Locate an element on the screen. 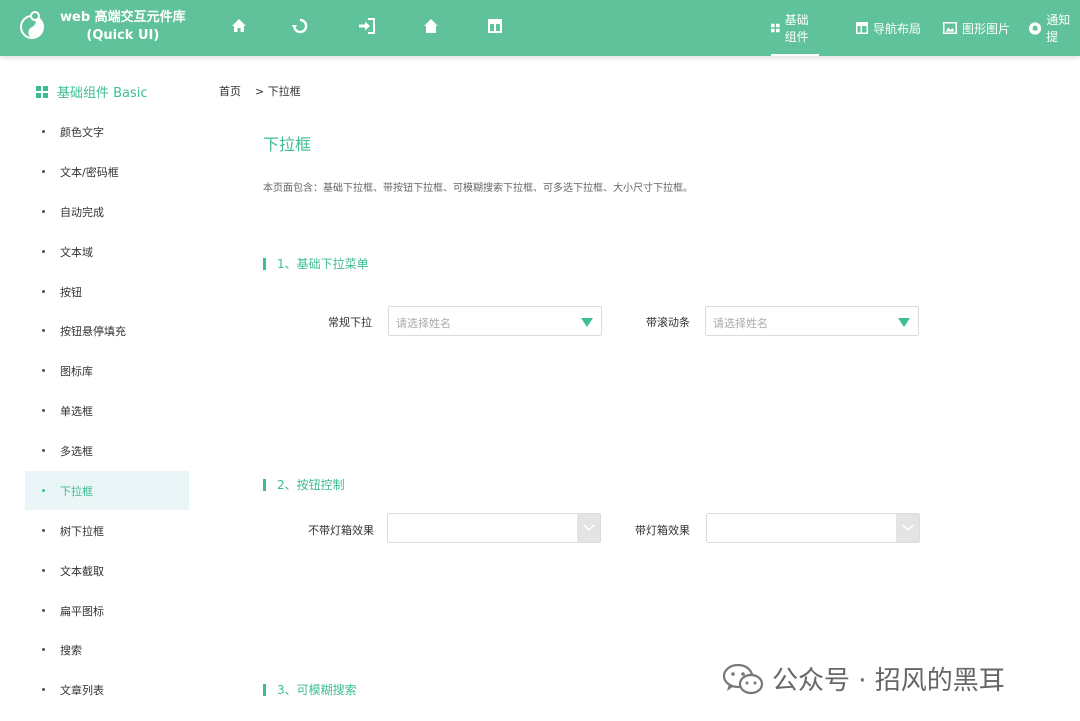 This screenshot has width=1080, height=721. sidebar-item-label: 文本域 is located at coordinates (76, 252).